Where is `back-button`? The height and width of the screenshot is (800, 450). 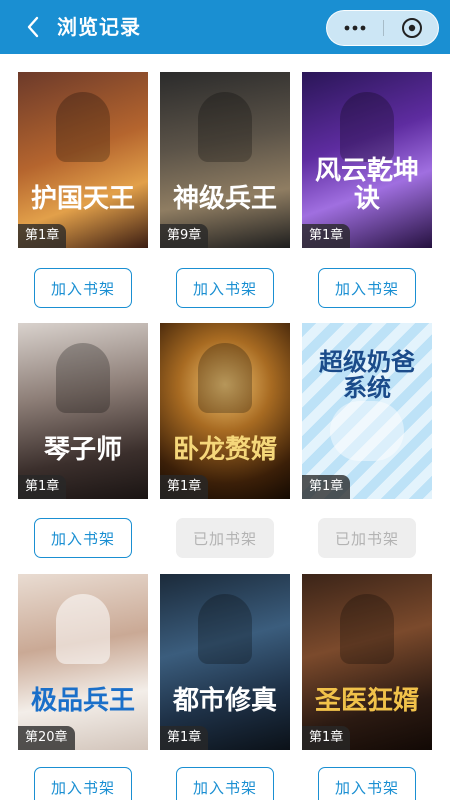 back-button is located at coordinates (33, 27).